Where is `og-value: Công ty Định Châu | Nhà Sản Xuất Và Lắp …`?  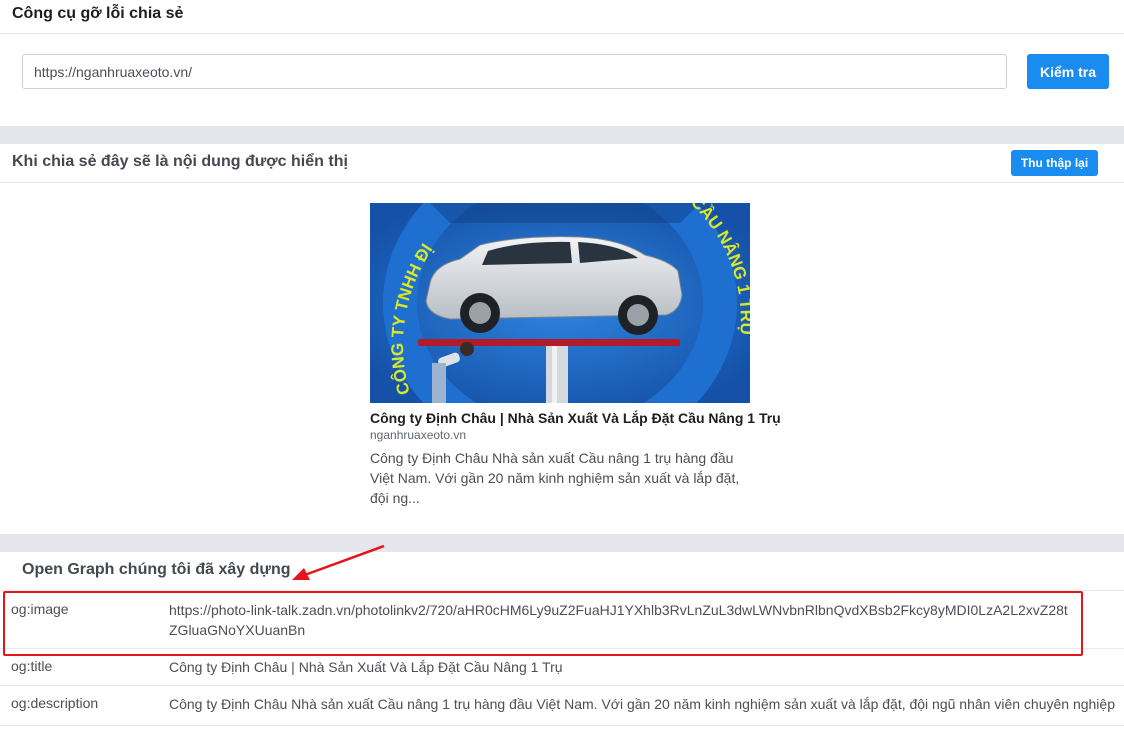 og-value: Công ty Định Châu | Nhà Sản Xuất Và Lắp … is located at coordinates (366, 667).